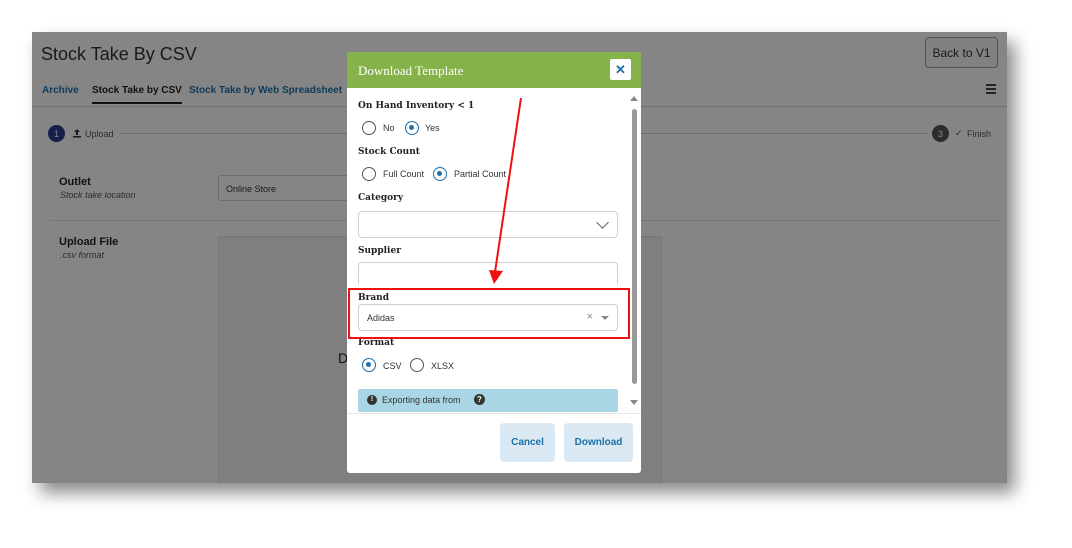 The height and width of the screenshot is (548, 1072). I want to click on full-count-radio, so click(369, 174).